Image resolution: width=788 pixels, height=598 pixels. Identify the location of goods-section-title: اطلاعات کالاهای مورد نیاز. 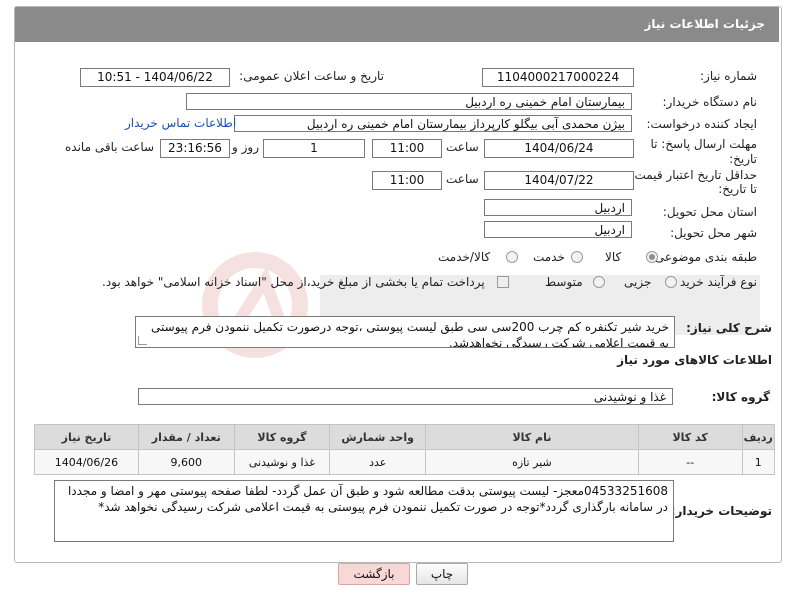
(694, 360).